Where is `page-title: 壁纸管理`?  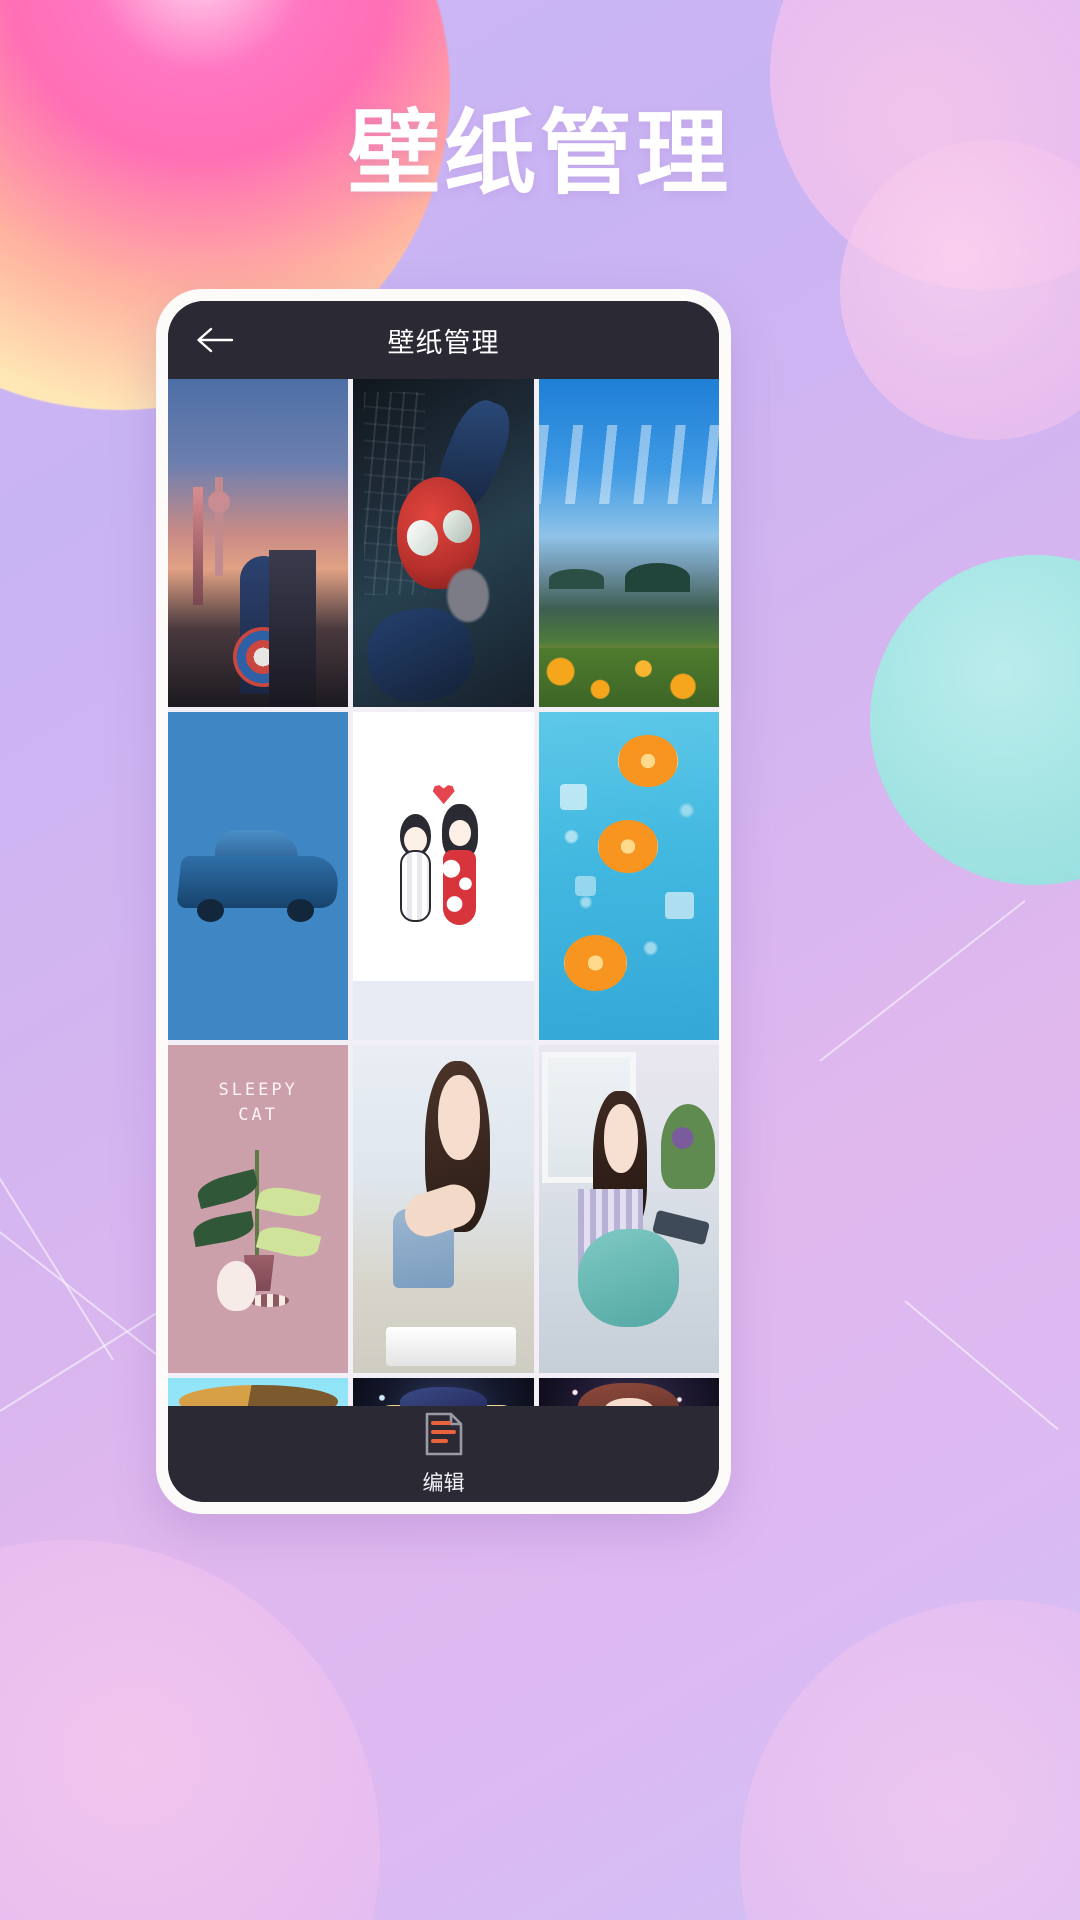
page-title: 壁纸管理 is located at coordinates (539, 154).